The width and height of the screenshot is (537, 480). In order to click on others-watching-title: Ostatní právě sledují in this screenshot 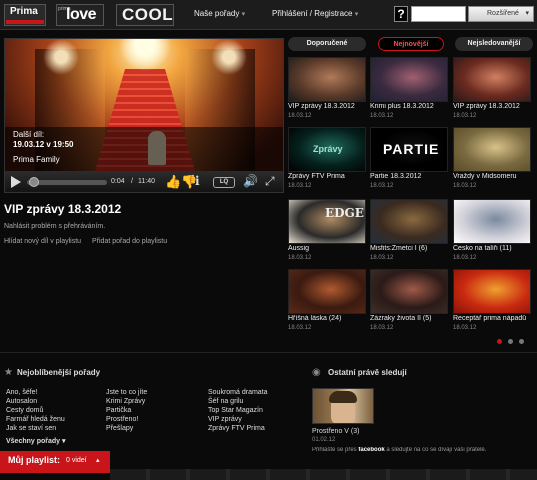, I will do `click(367, 372)`.